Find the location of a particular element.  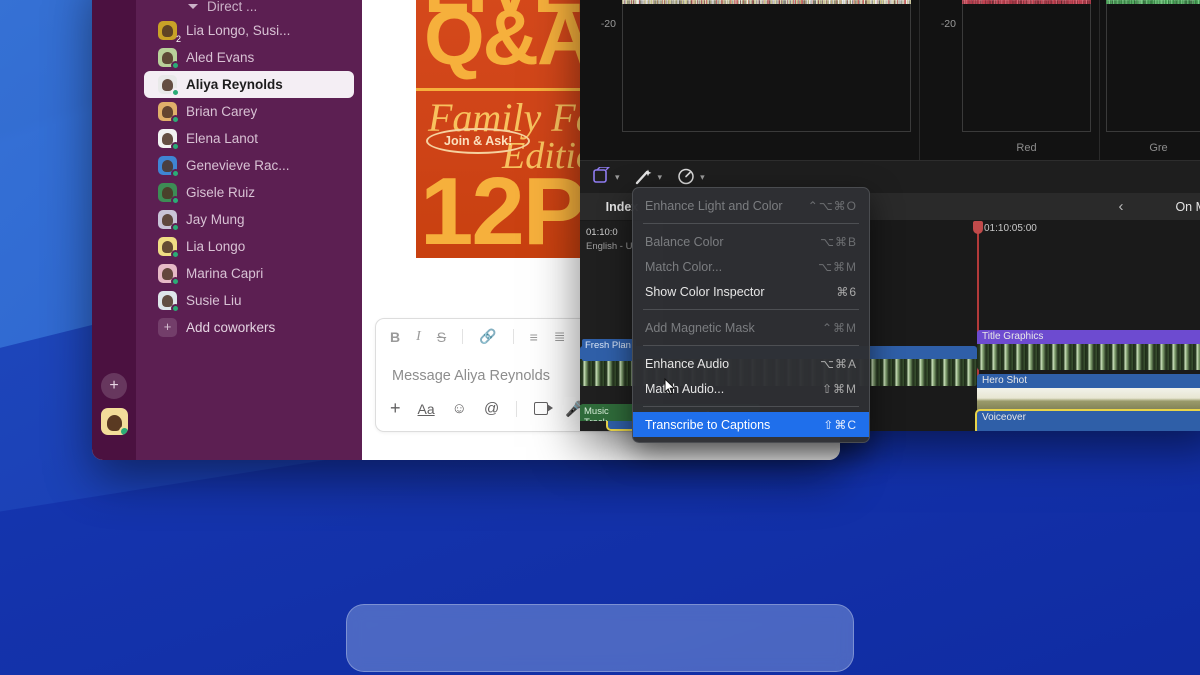

sidebar-item-marina-capri: Marina Capri is located at coordinates (249, 273).